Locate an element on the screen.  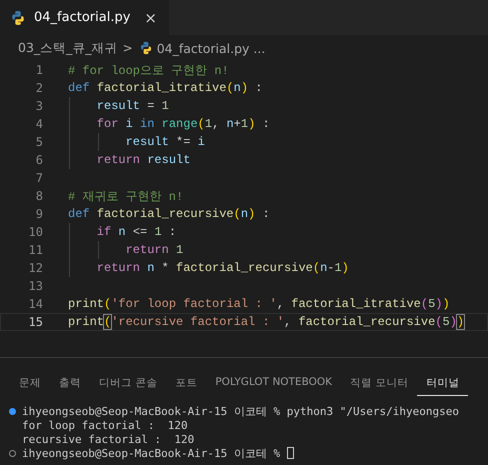
line-number: 2 is located at coordinates (39, 88).